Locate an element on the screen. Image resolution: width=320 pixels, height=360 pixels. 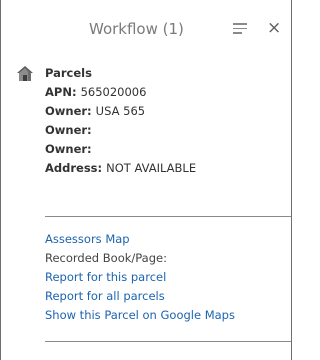
field-row-address: Address: NOT AVAILABLE is located at coordinates (120, 168).